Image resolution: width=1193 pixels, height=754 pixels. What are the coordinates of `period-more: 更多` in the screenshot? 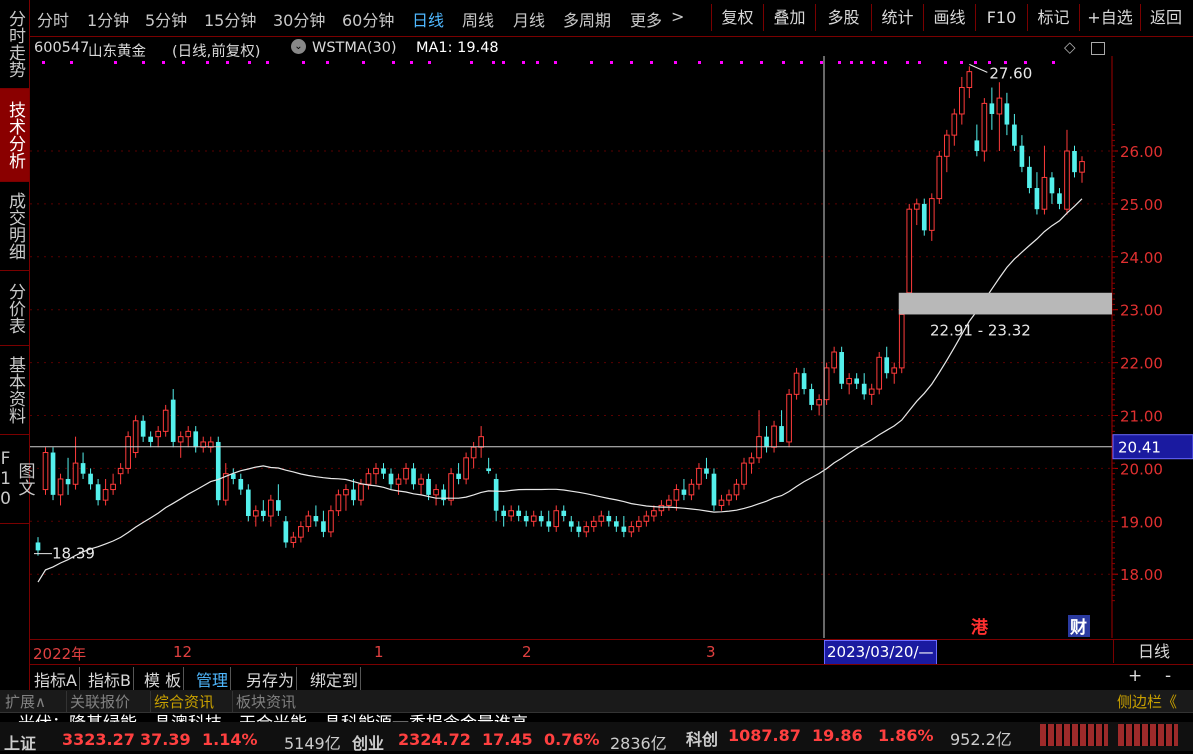 It's located at (646, 19).